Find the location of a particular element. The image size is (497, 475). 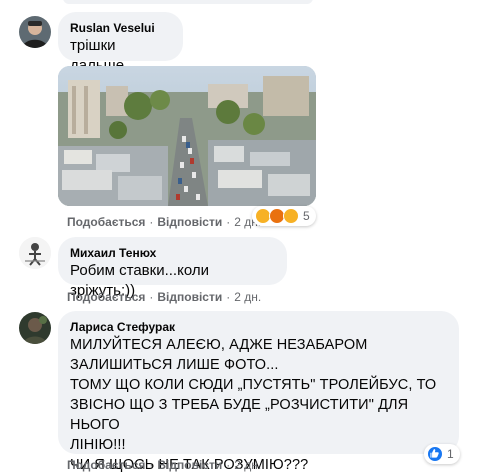

comment-author: Лариса Стефурак is located at coordinates (258, 327).